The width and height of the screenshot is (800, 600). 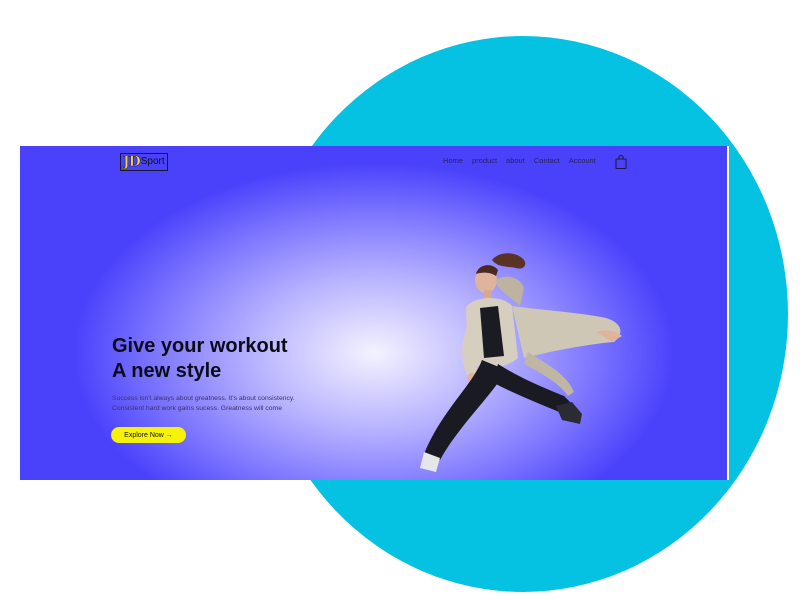 What do you see at coordinates (152, 161) in the screenshot?
I see `logo-sport-text: Sport` at bounding box center [152, 161].